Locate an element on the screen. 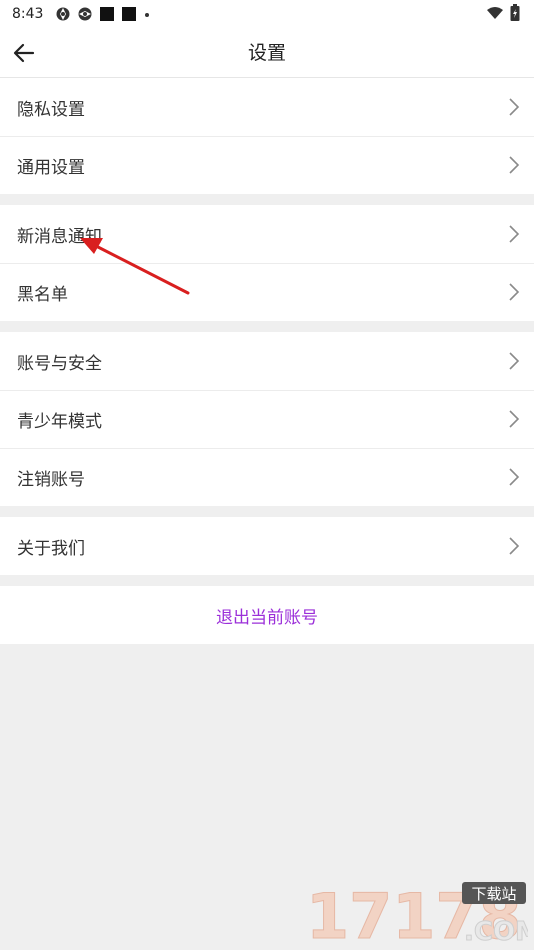 The width and height of the screenshot is (534, 950). blacklist-item: 黑名单 is located at coordinates (267, 292).